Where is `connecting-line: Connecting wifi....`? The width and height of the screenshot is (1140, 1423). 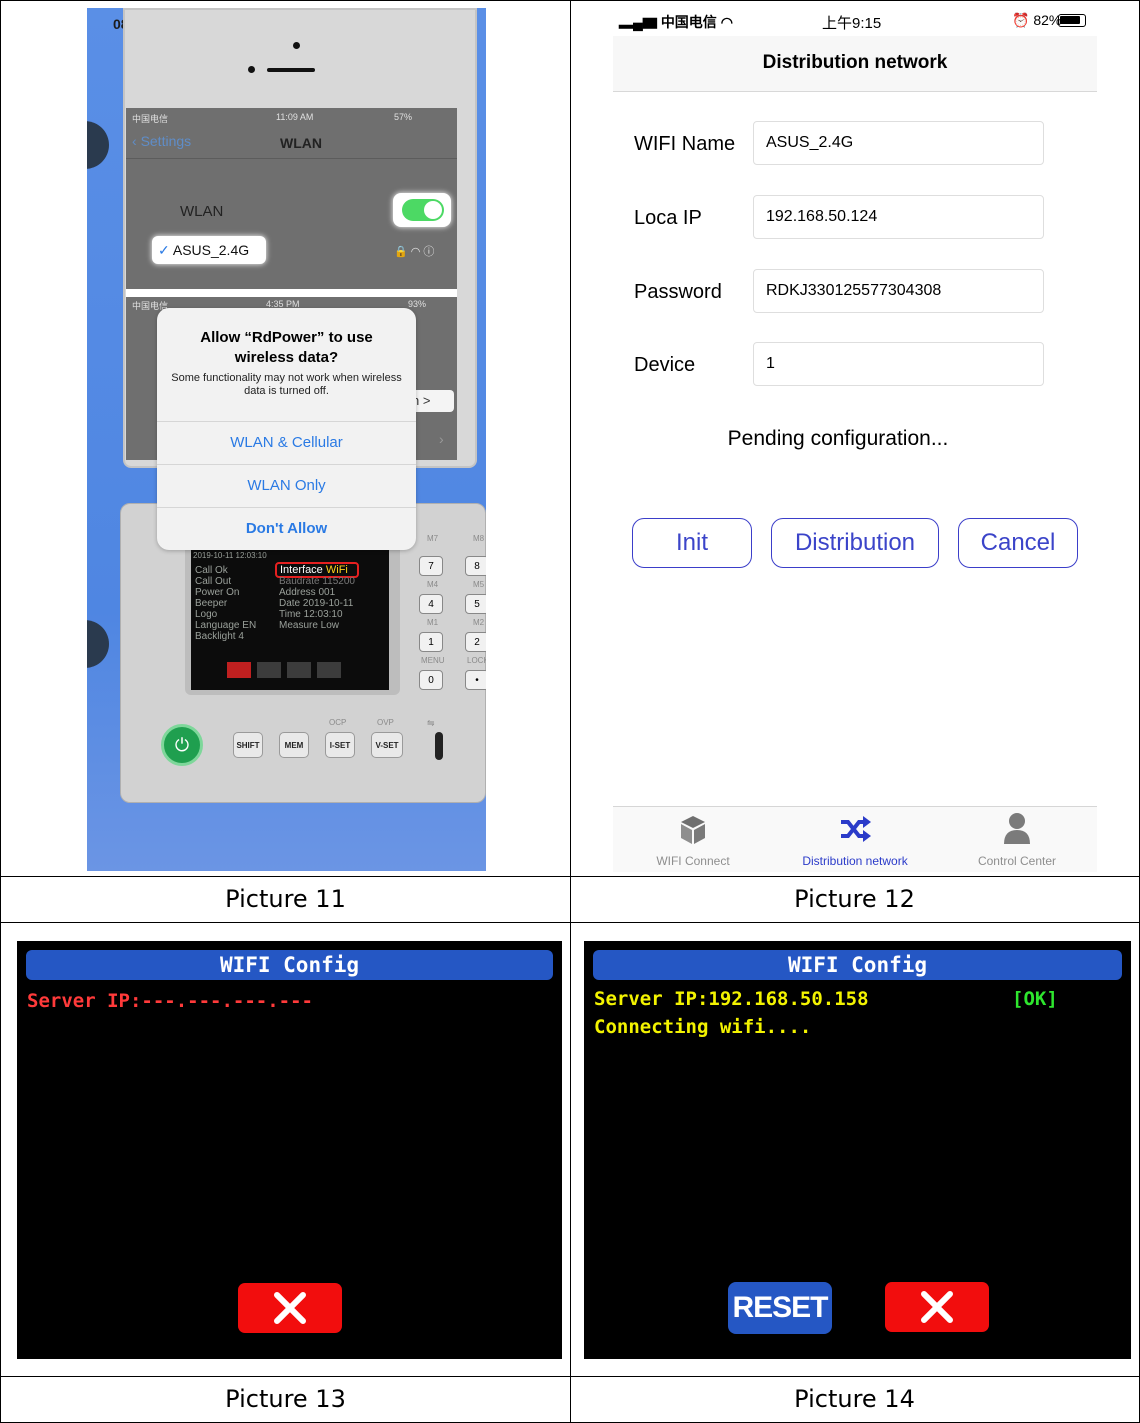
connecting-line: Connecting wifi.... is located at coordinates (703, 1027).